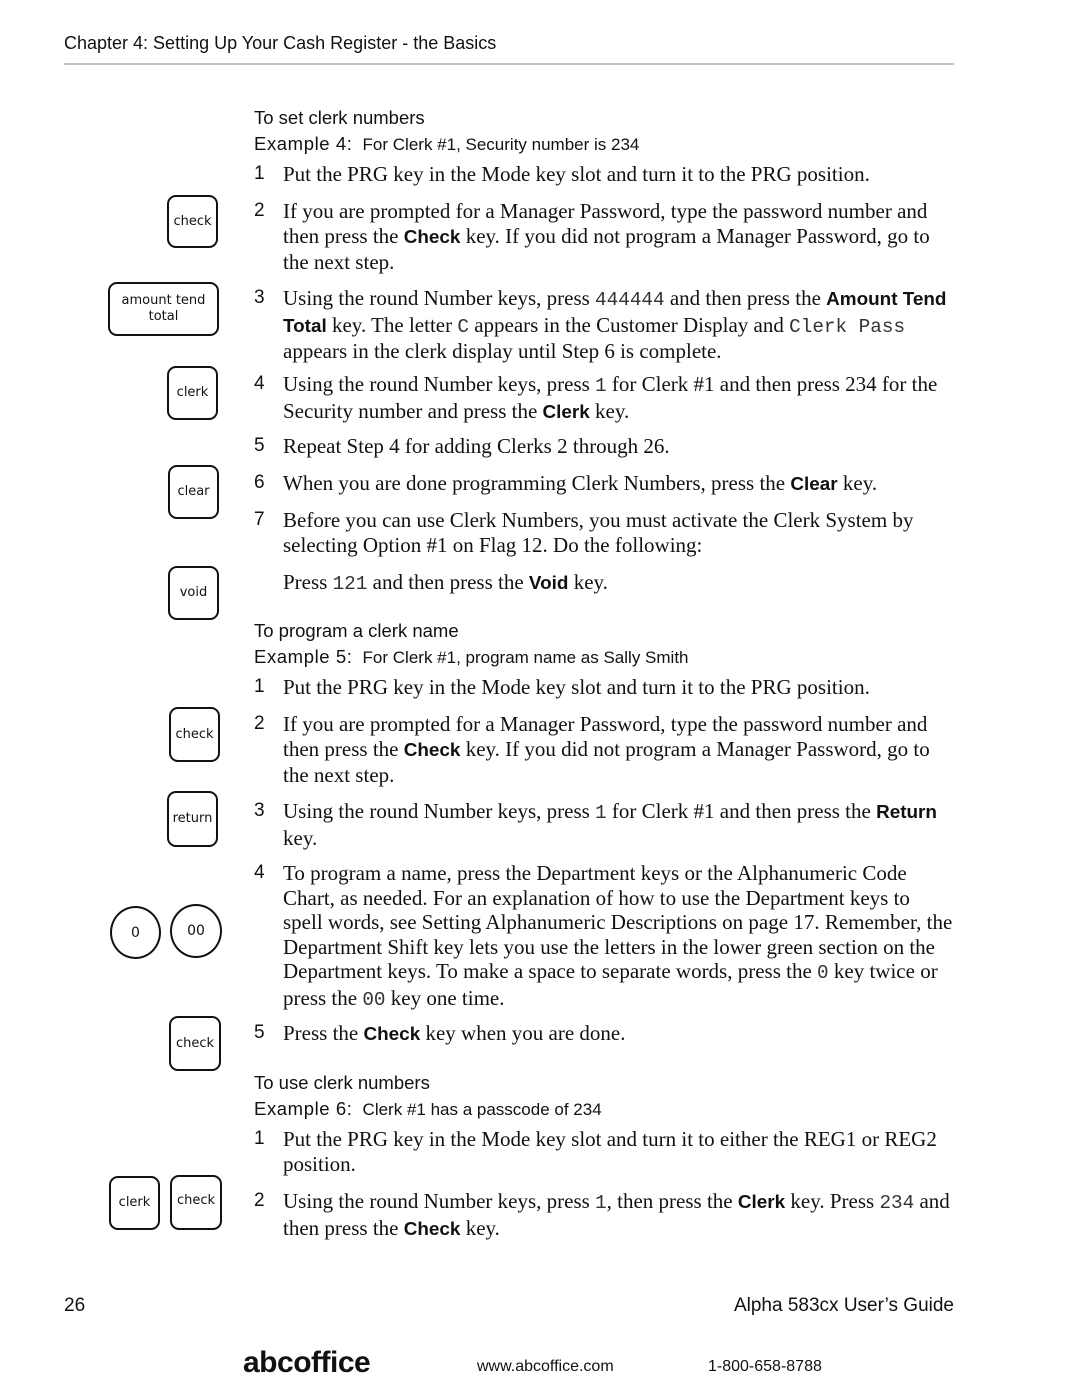 The image size is (1080, 1397). Describe the element at coordinates (193, 593) in the screenshot. I see `void-key: void` at that location.